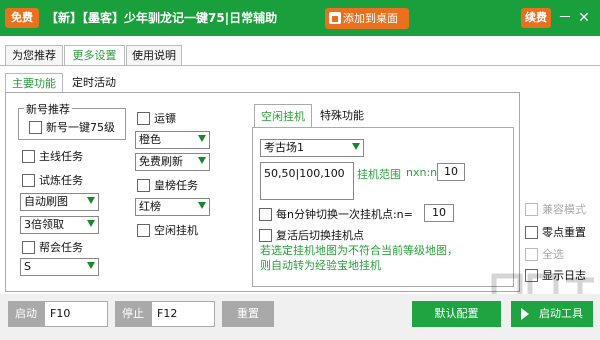 The width and height of the screenshot is (600, 340). Describe the element at coordinates (359, 258) in the screenshot. I see `map-note: 若选定挂机地图为不符合当前等级地图，则自动转为经验宝地挂机` at that location.